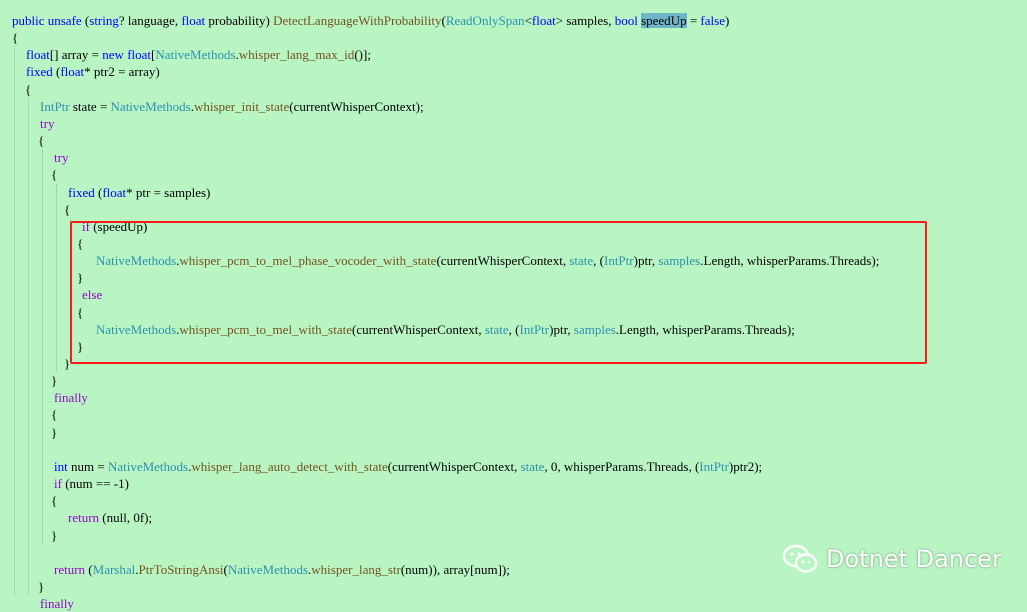  Describe the element at coordinates (104, 20) in the screenshot. I see `code-token: string` at that location.